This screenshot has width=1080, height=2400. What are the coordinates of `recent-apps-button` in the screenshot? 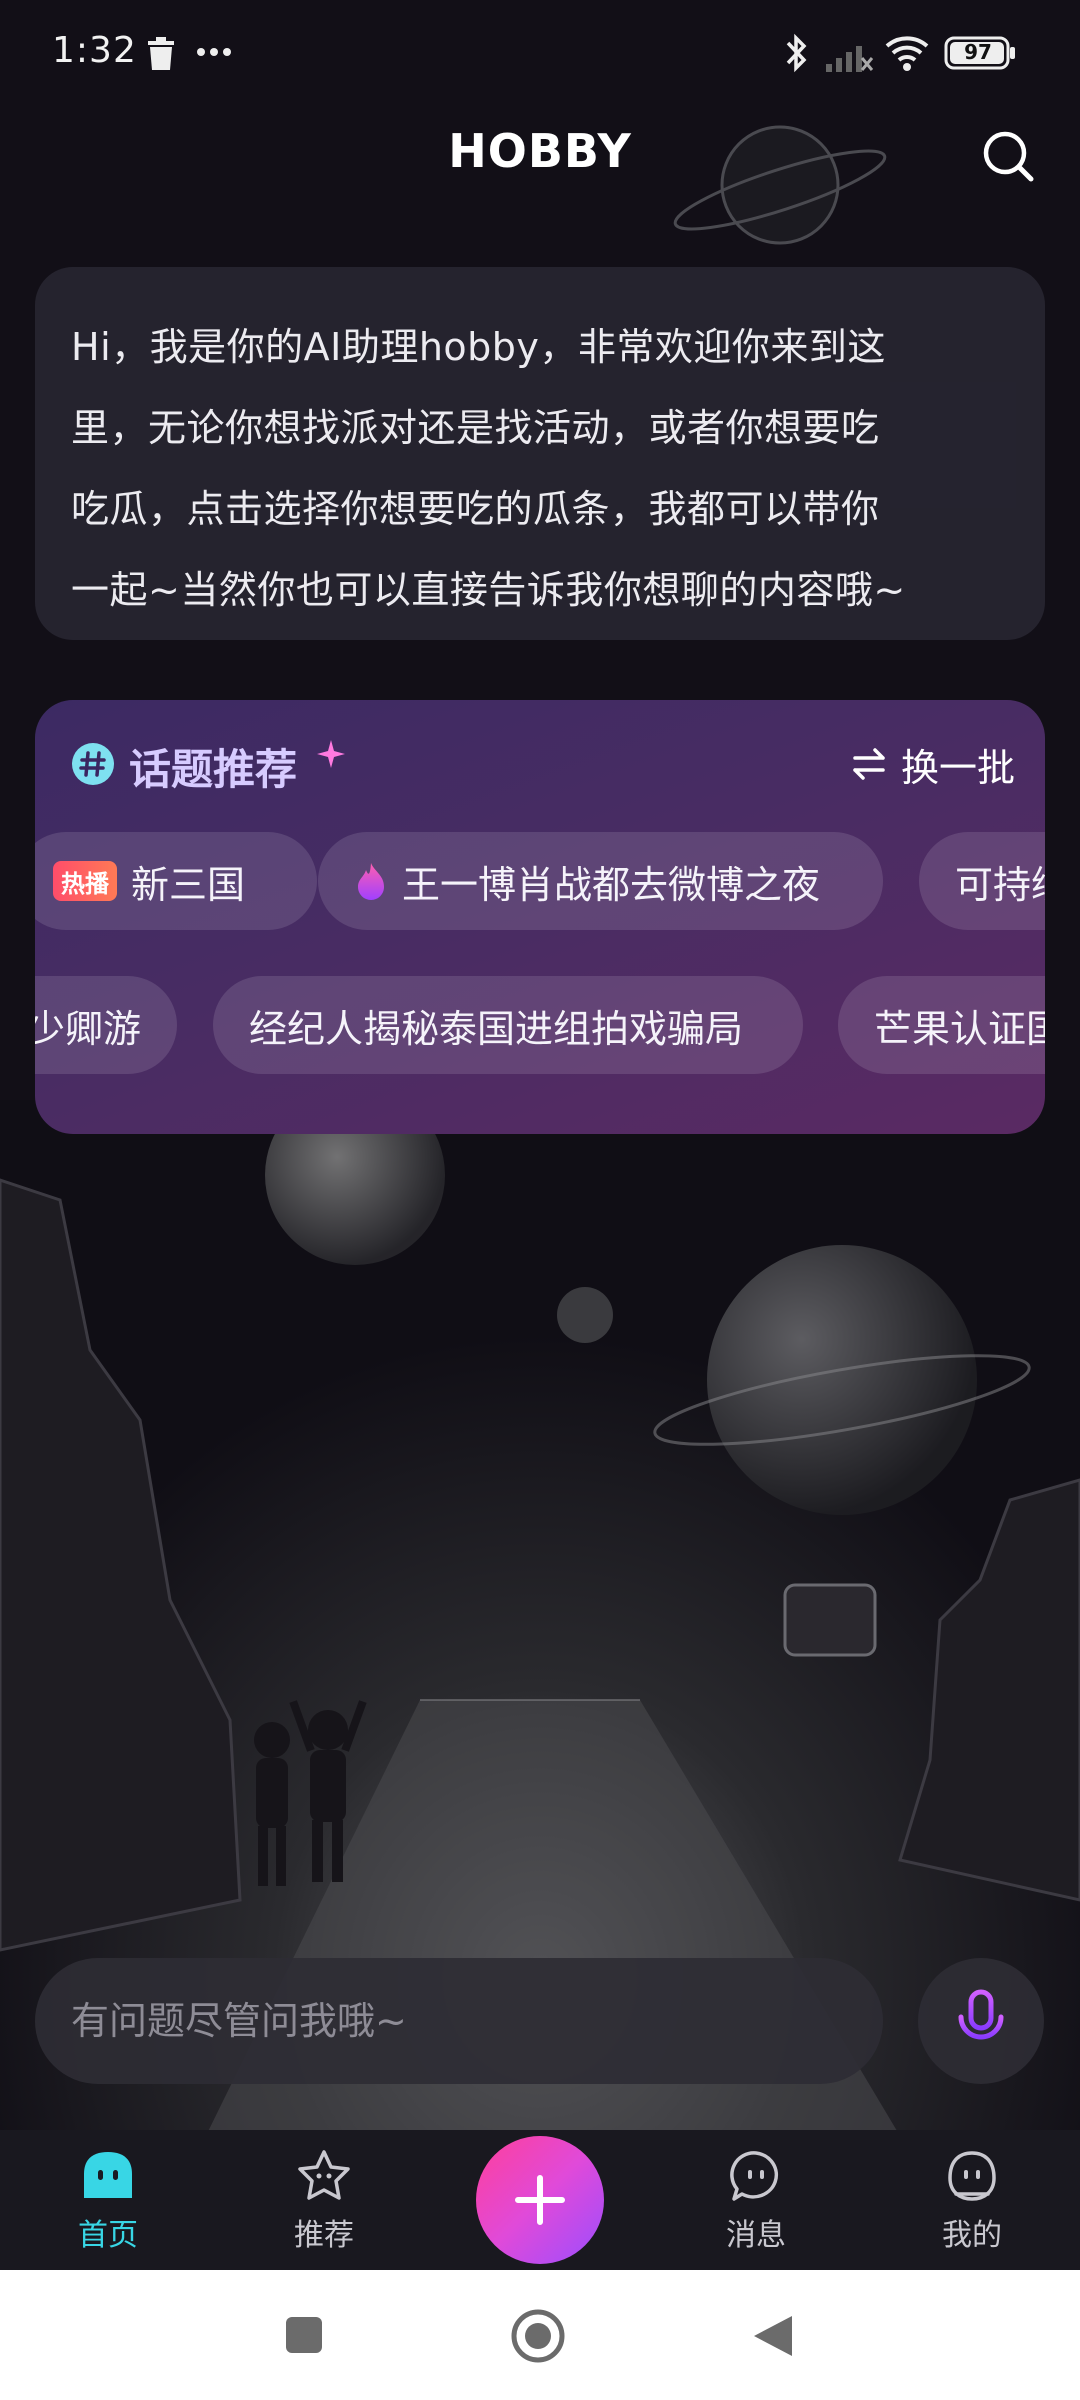 It's located at (304, 2335).